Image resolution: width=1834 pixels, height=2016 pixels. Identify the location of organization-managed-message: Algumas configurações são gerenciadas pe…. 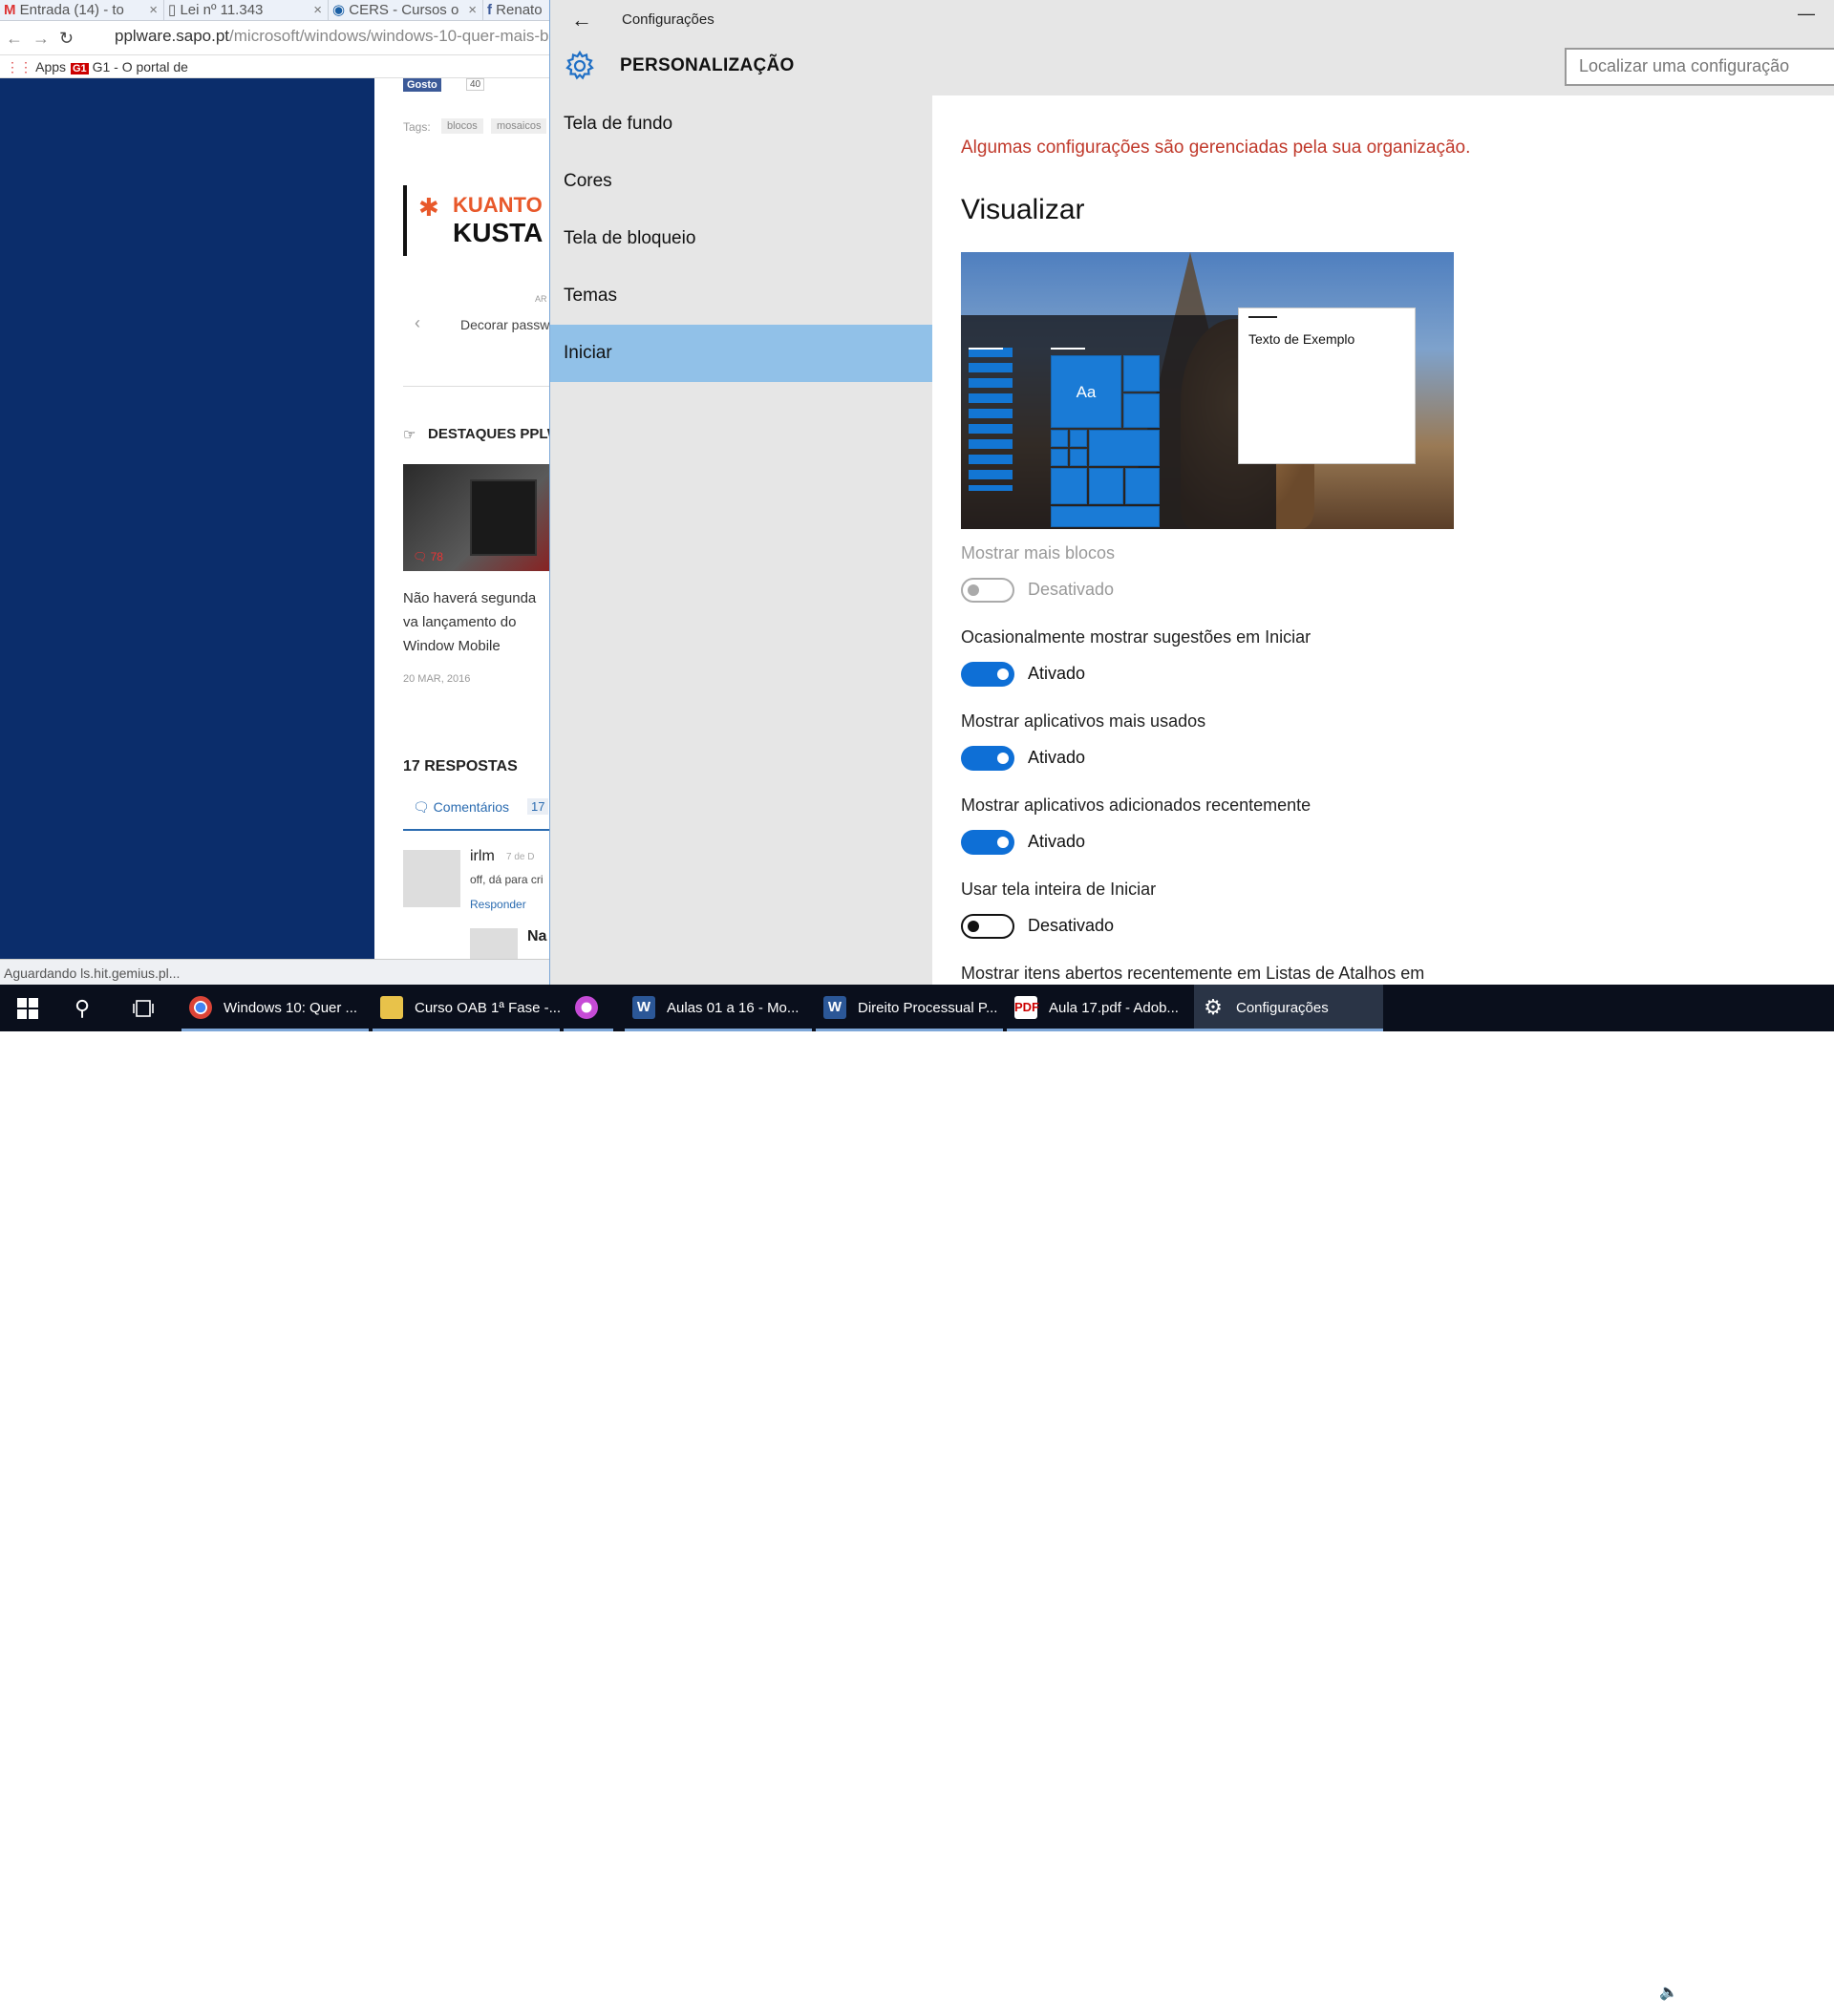
(1216, 148).